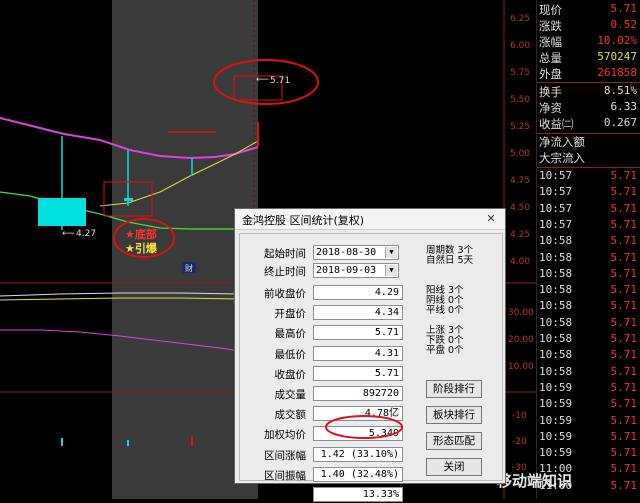 The width and height of the screenshot is (640, 503). Describe the element at coordinates (445, 310) in the screenshot. I see `stat-line: 平线 0个` at that location.